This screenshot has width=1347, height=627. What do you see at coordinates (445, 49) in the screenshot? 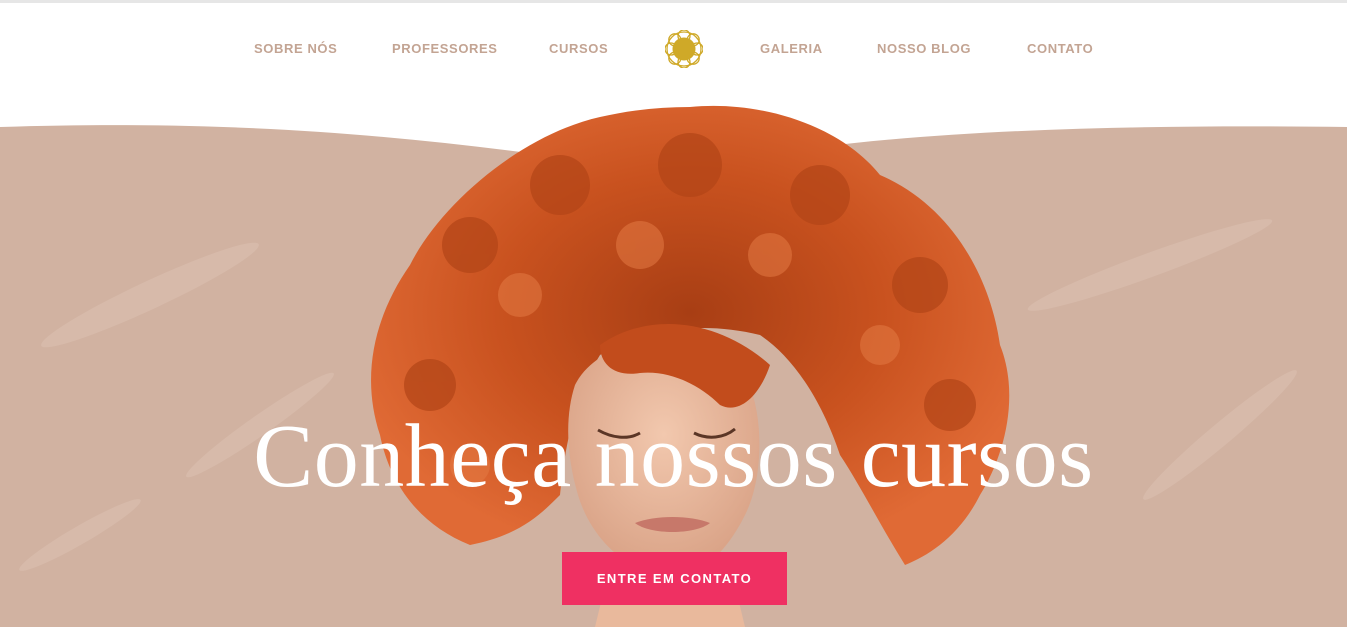
I see `nav-link-professores: PROFESSORES` at bounding box center [445, 49].